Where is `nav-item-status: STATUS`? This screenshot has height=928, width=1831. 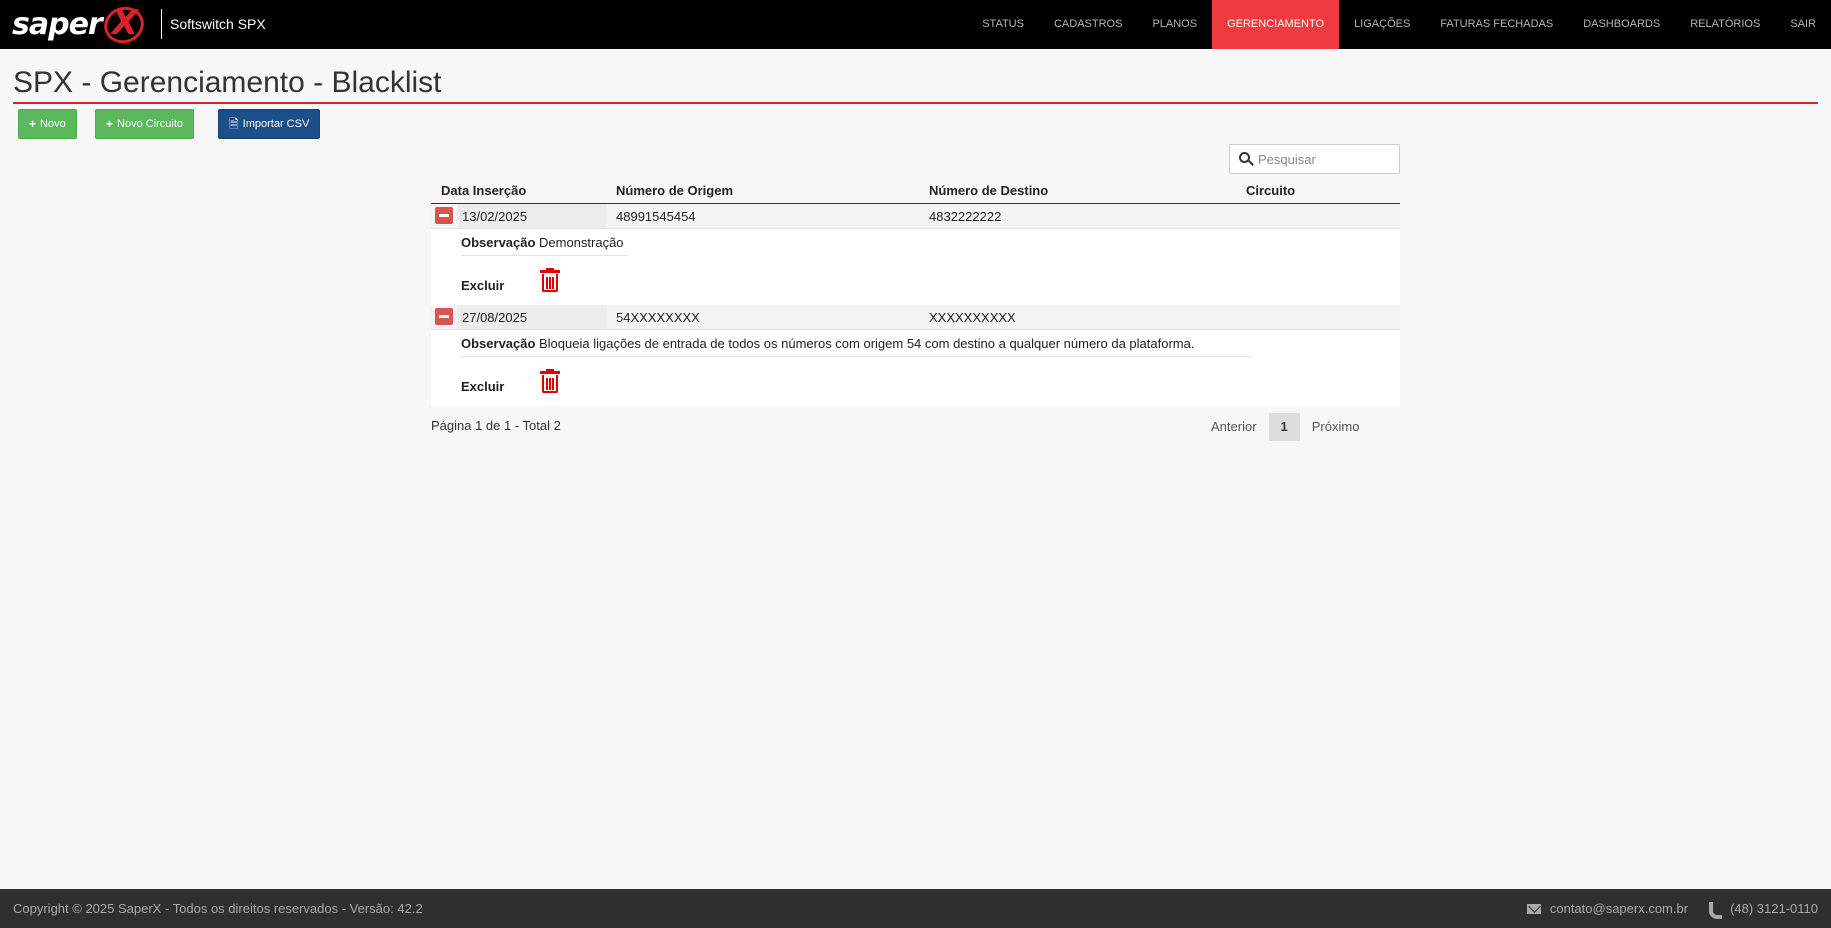 nav-item-status: STATUS is located at coordinates (1003, 24).